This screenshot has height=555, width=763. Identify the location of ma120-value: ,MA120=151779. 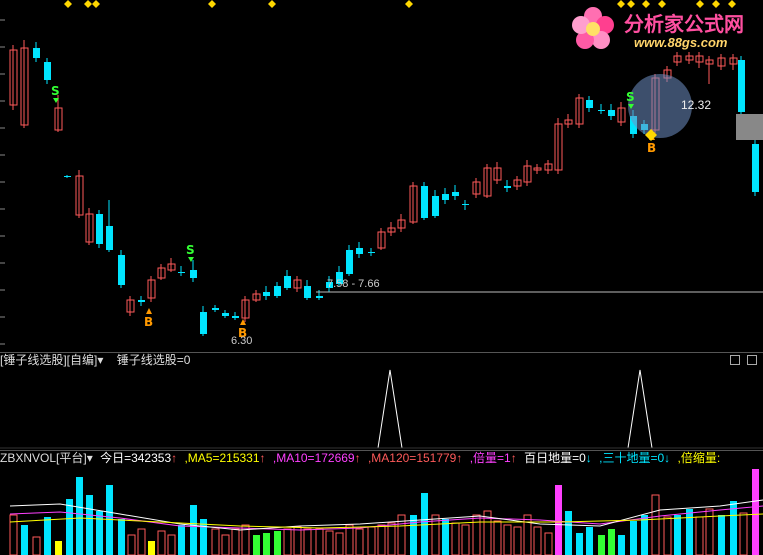
(412, 458).